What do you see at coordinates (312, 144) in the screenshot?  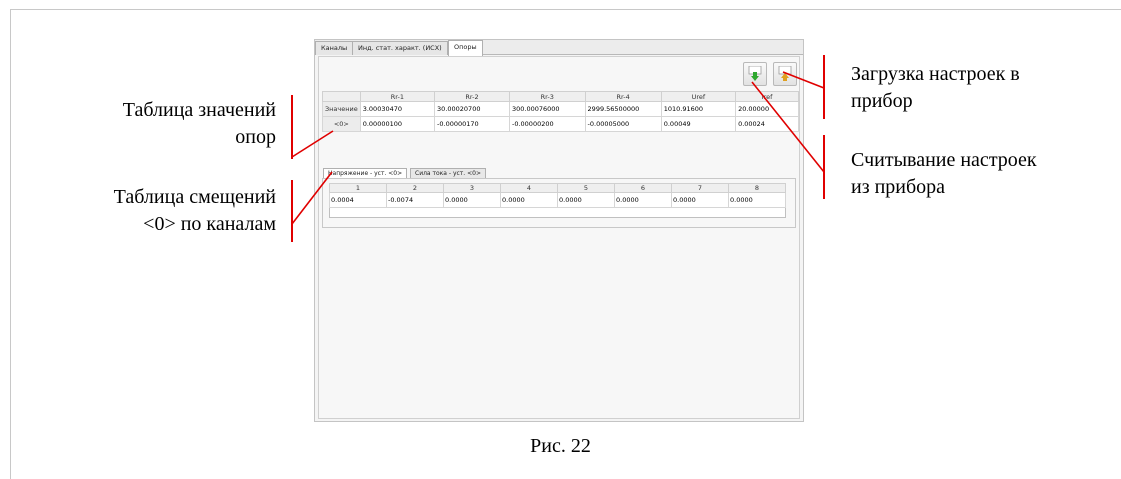 I see `supports-leader-line` at bounding box center [312, 144].